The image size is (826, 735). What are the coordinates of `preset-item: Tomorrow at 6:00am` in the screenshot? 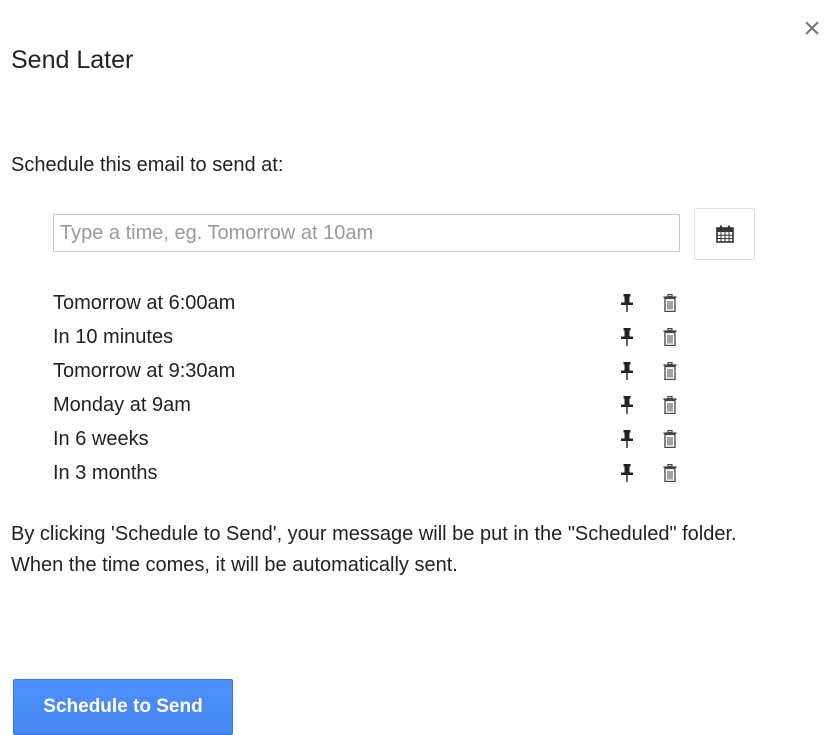 It's located at (373, 303).